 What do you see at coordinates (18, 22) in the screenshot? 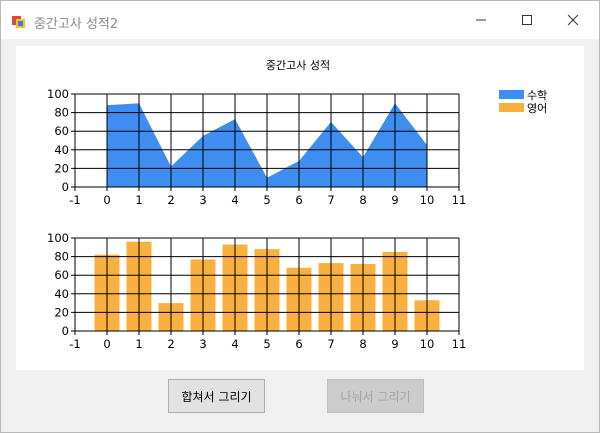
I see `app-icon` at bounding box center [18, 22].